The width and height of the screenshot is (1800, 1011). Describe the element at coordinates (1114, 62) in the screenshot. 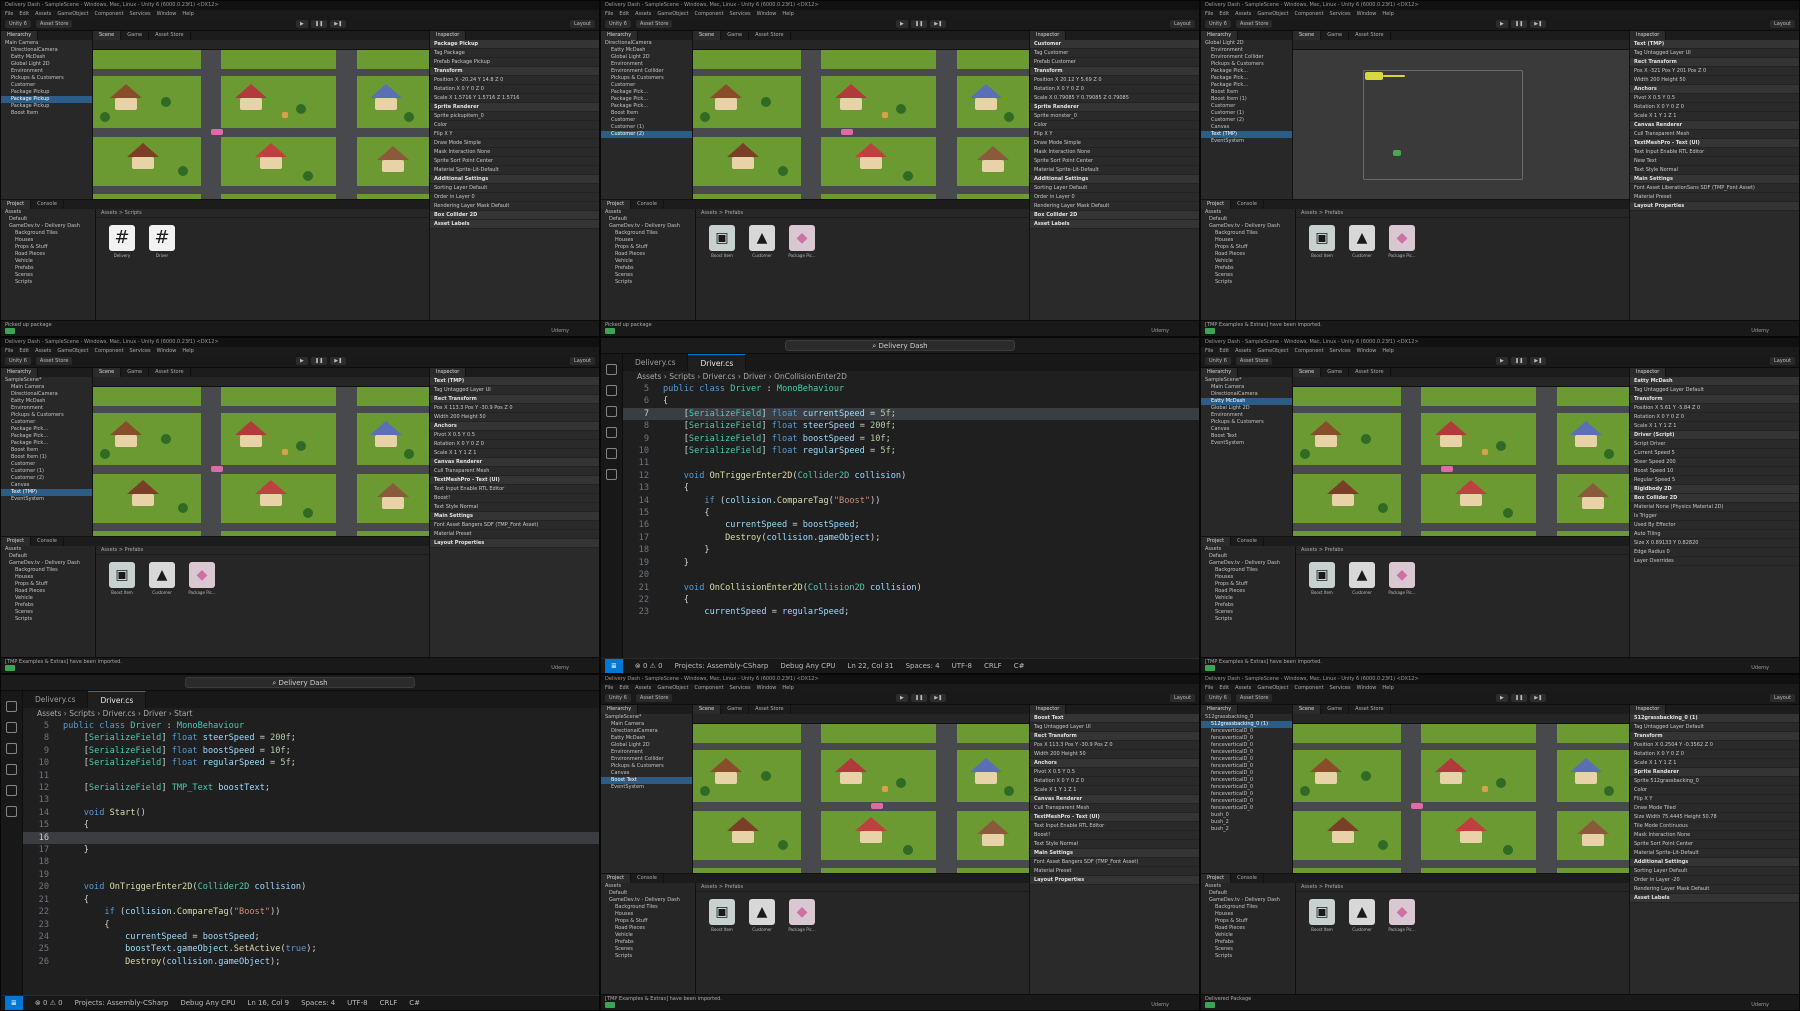

I see `inspector-field: Prefab Customer` at that location.